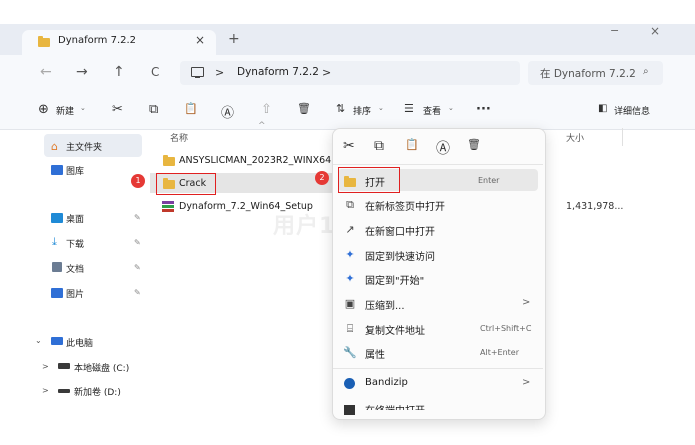  I want to click on compress-icon: ▣, so click(350, 303).